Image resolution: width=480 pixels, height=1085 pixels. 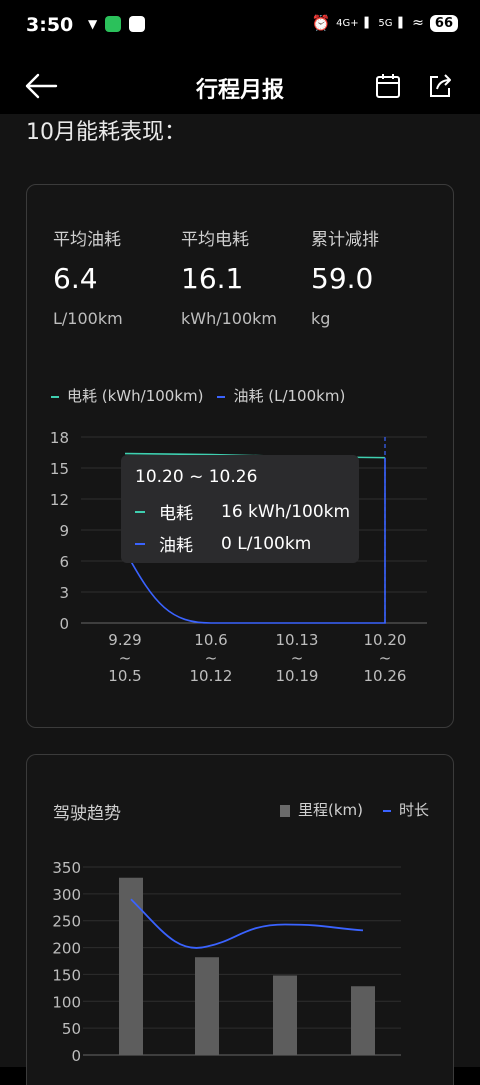 What do you see at coordinates (385, 676) in the screenshot?
I see `x-tick-label: 10.26` at bounding box center [385, 676].